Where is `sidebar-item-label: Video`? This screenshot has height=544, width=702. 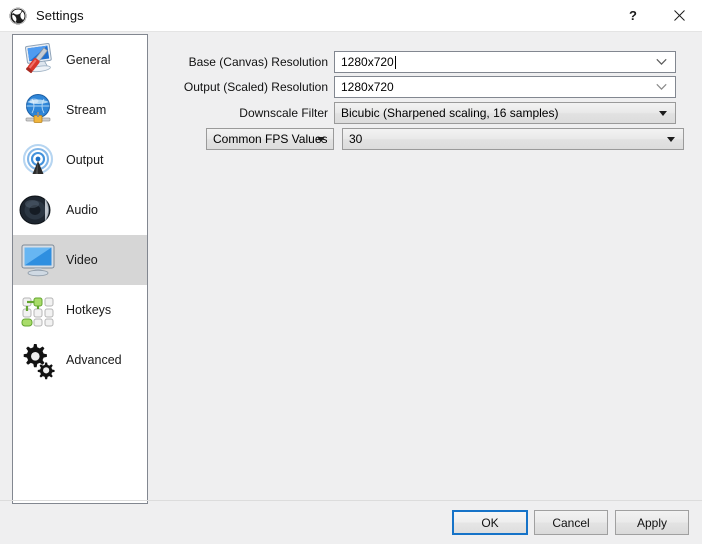
sidebar-item-label: Video is located at coordinates (82, 260).